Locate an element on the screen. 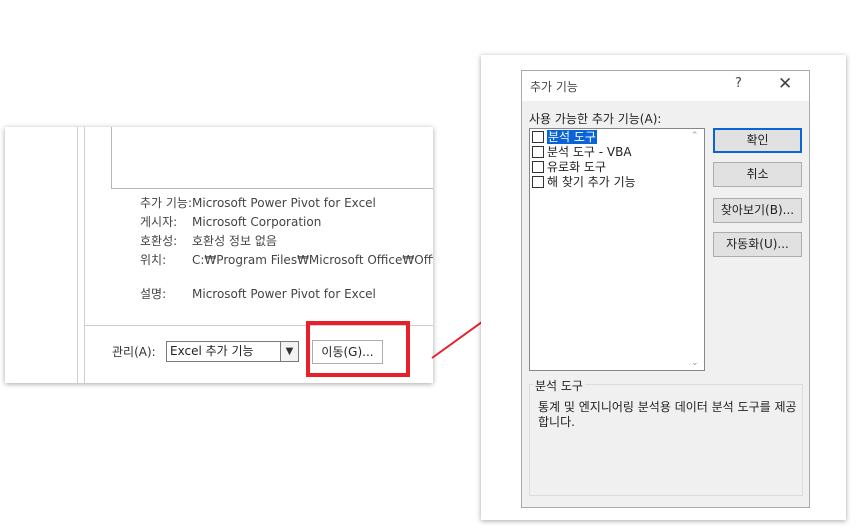  addin-item-label: 유로화 도구 is located at coordinates (577, 167).